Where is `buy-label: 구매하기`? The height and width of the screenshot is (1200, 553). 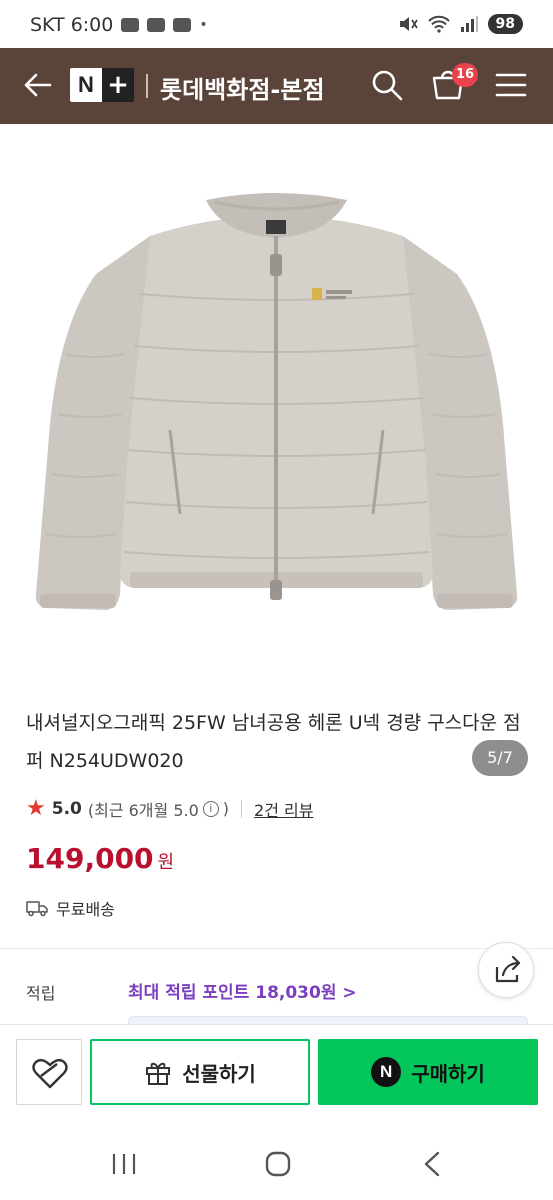
buy-label: 구매하기 is located at coordinates (448, 1073).